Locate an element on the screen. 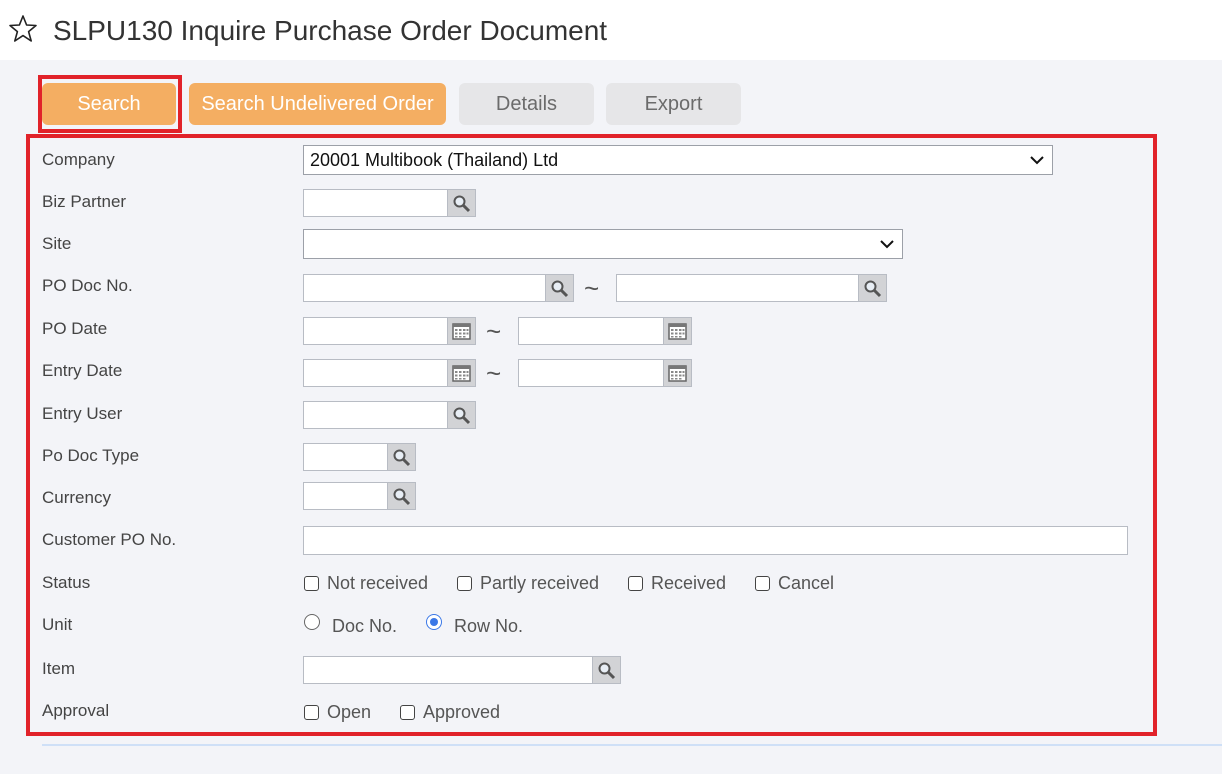 The width and height of the screenshot is (1222, 774). page-title: SLPU130 Inquire Purchase Order Document is located at coordinates (330, 30).